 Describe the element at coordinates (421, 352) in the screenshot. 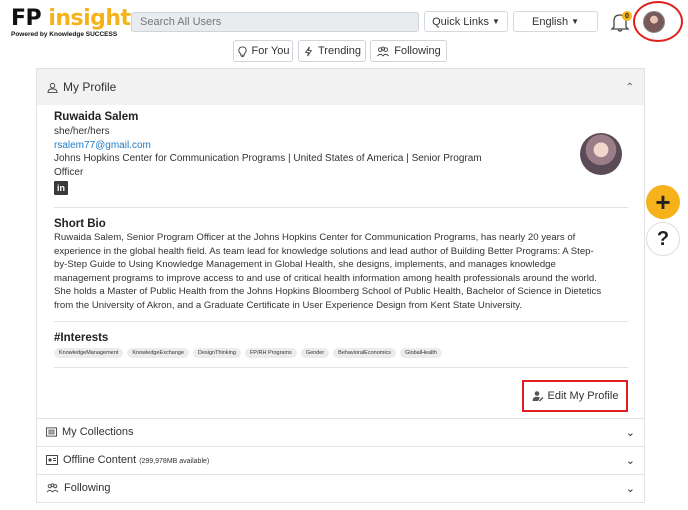

I see `interest-tag: GlobalHealth` at that location.